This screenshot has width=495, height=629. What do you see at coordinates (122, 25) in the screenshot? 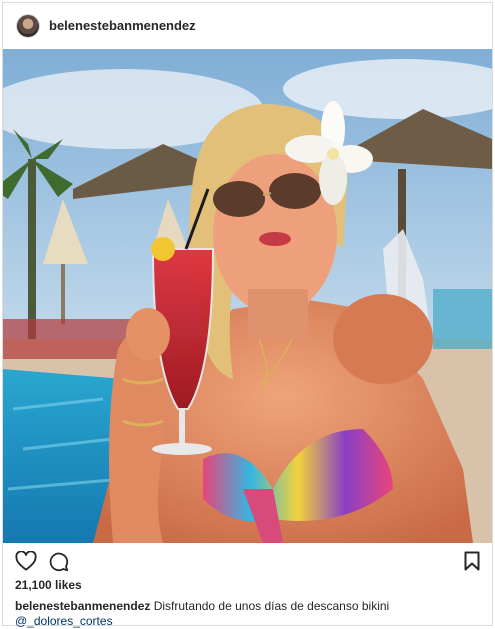
I see `post-username: belenestebanmenendez` at bounding box center [122, 25].